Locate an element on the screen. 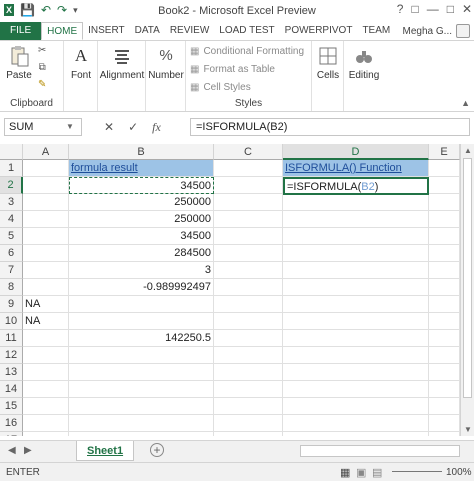  row-header-2: 2 is located at coordinates (11, 185).